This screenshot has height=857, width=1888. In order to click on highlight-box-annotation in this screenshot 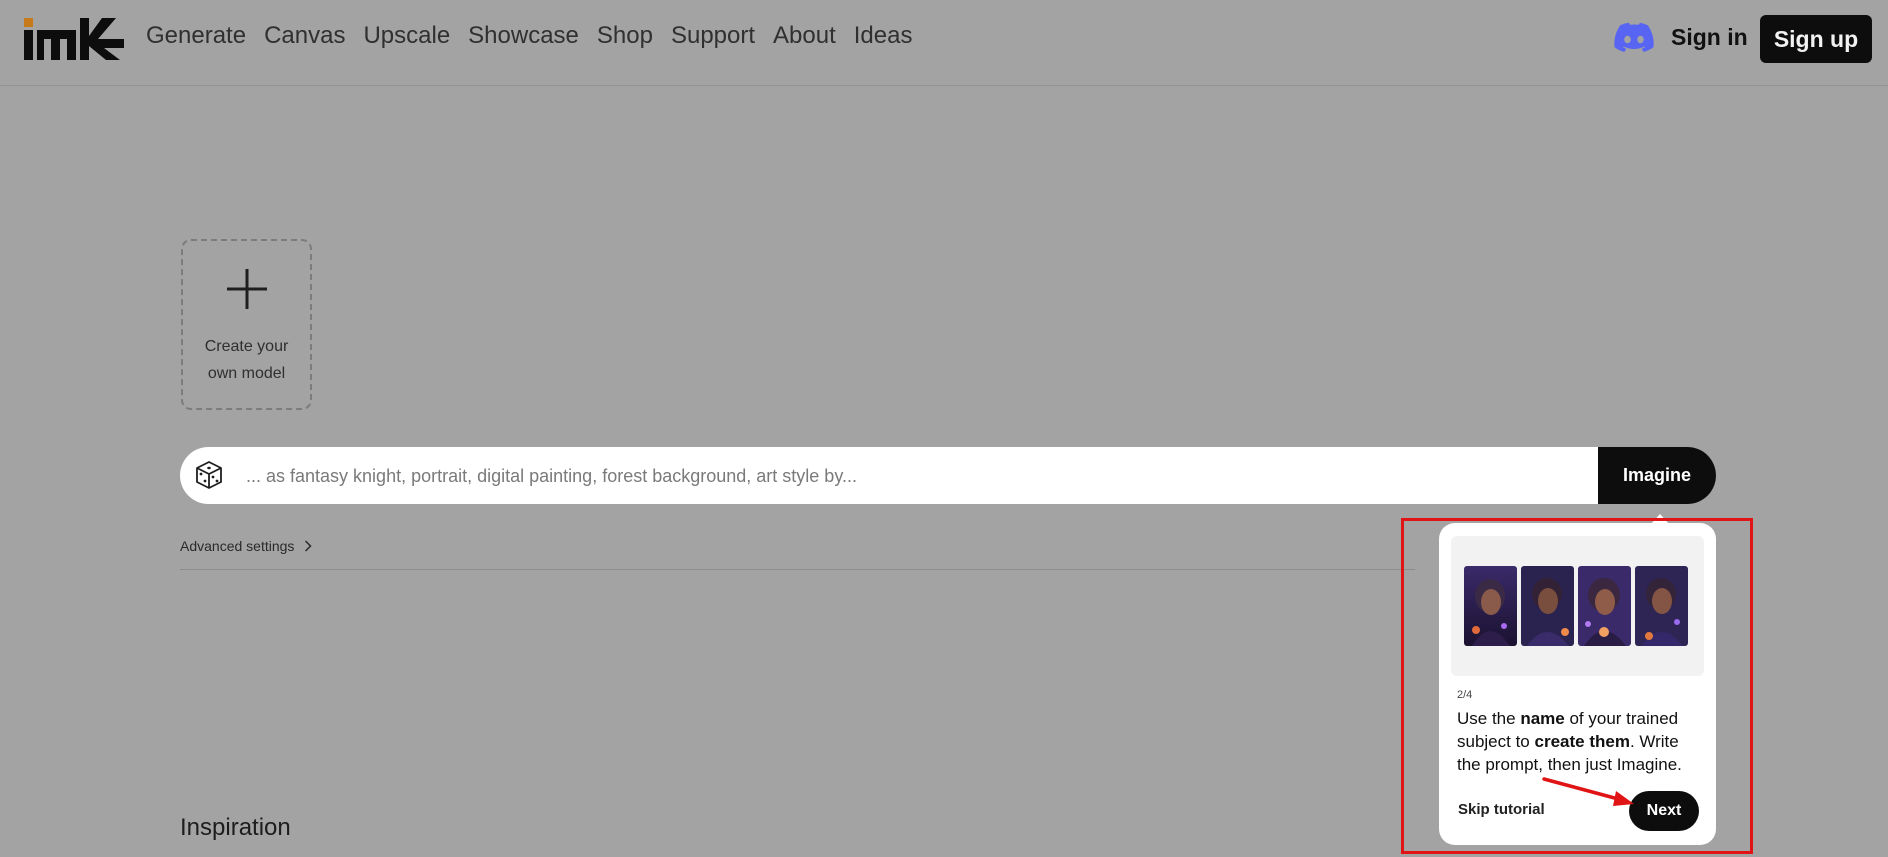, I will do `click(1577, 686)`.